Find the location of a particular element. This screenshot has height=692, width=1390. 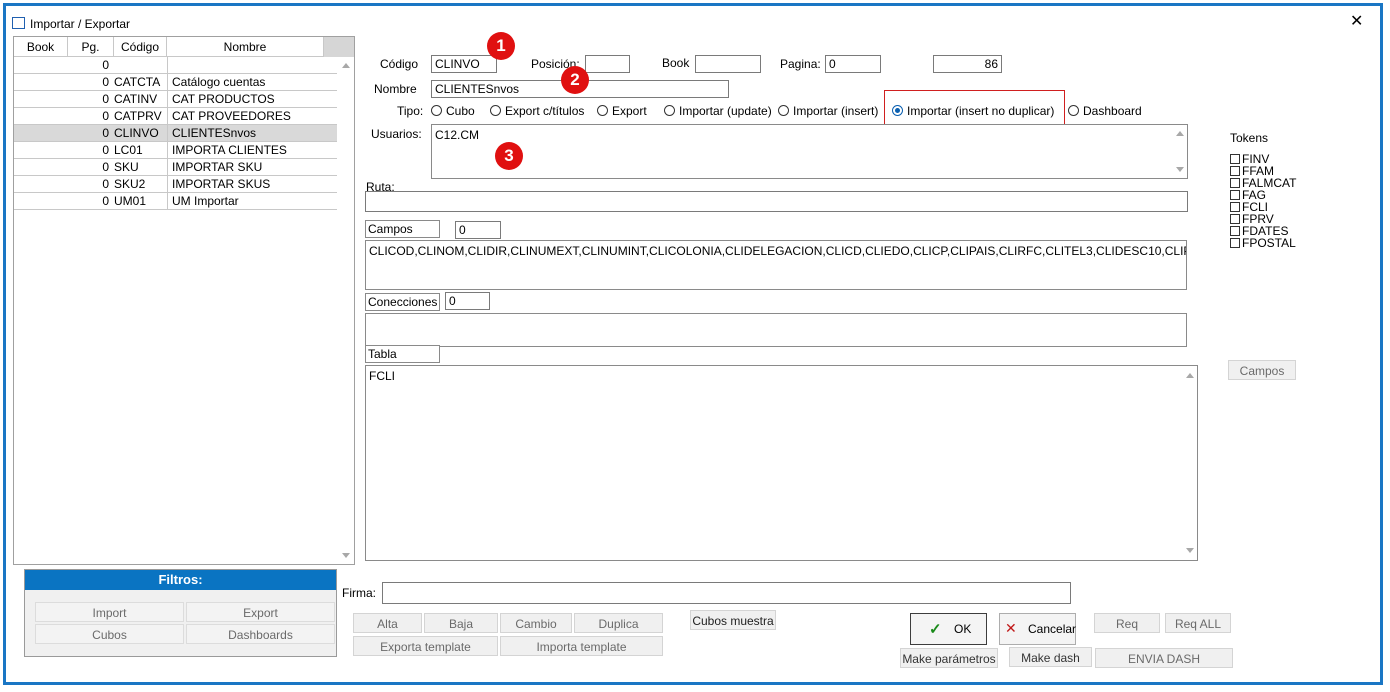

pagina-field: 0 is located at coordinates (853, 64).